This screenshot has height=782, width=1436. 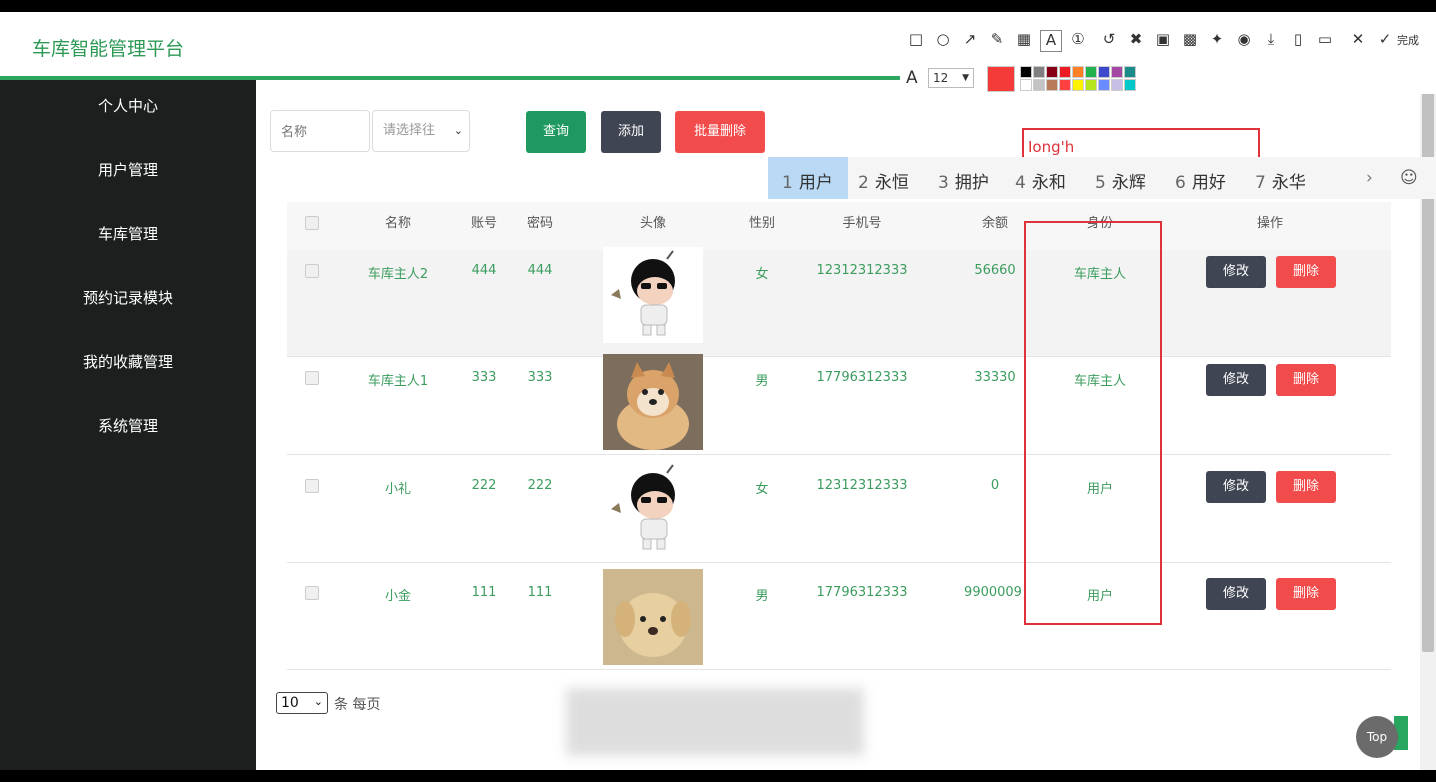 What do you see at coordinates (1377, 737) in the screenshot?
I see `back-to-top-button: Top` at bounding box center [1377, 737].